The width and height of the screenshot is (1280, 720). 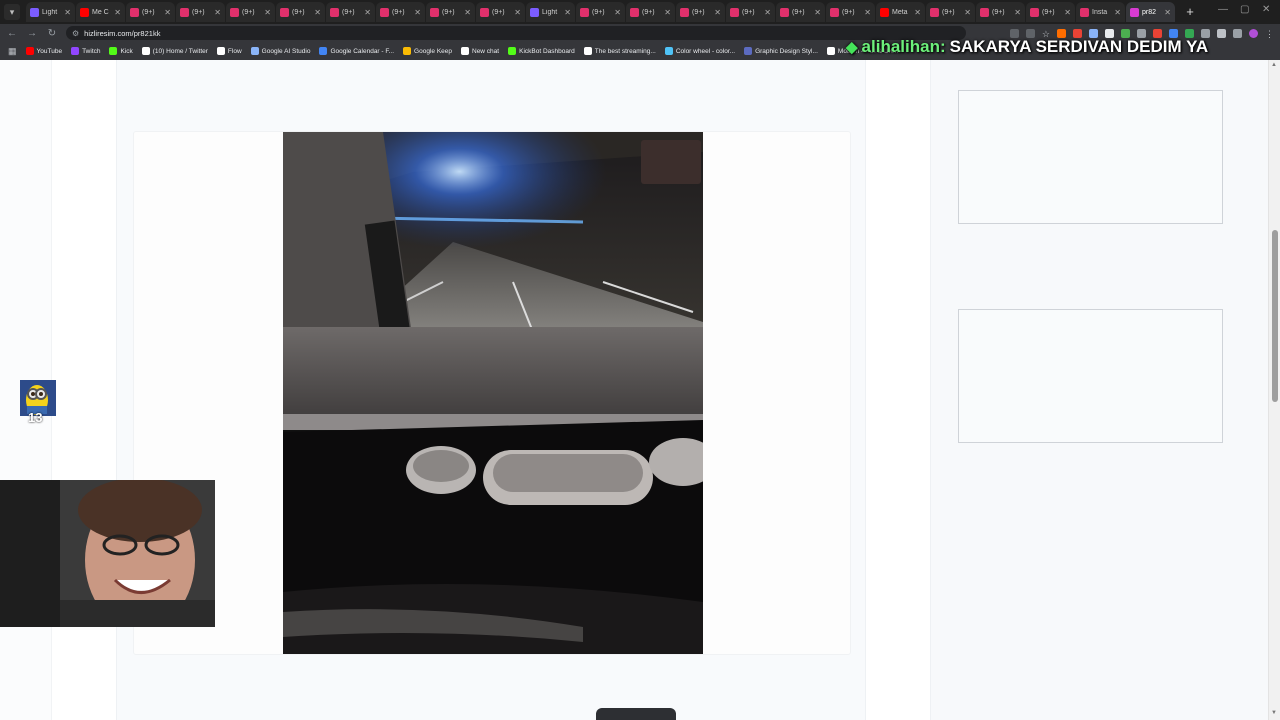 I want to click on address-bar: ⚙ hizliresim.com/pr821kk, so click(x=516, y=33).